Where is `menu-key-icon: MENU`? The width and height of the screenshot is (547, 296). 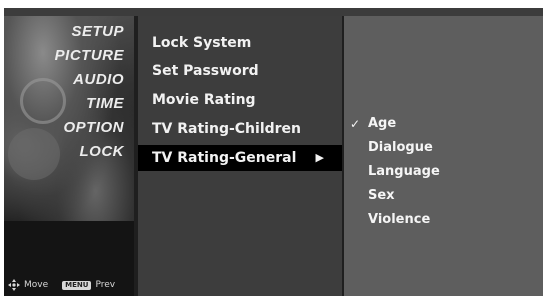
menu-key-icon: MENU is located at coordinates (77, 285).